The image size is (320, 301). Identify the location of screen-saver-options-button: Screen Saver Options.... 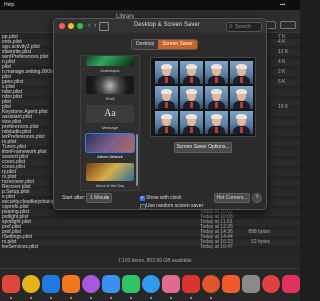
(203, 147).